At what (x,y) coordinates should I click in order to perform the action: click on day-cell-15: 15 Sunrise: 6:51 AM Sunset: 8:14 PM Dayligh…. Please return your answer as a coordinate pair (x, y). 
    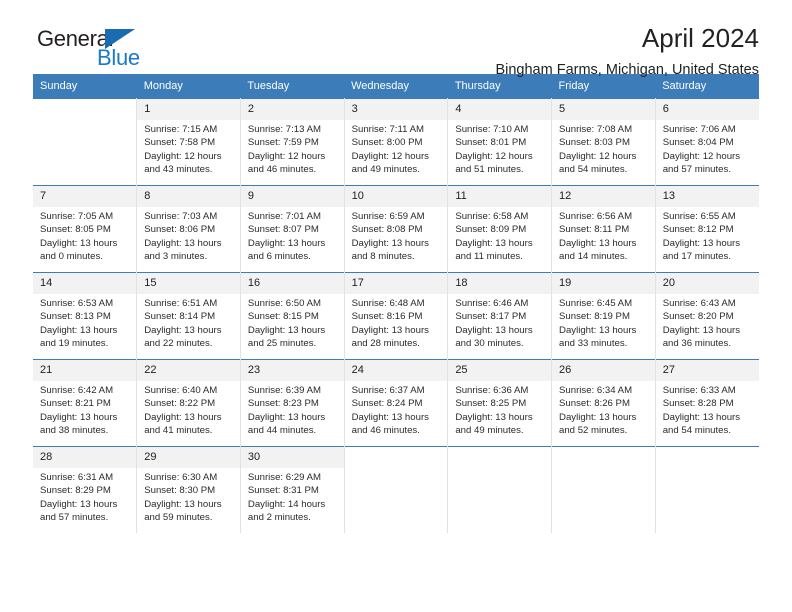
    Looking at the image, I should click on (188, 316).